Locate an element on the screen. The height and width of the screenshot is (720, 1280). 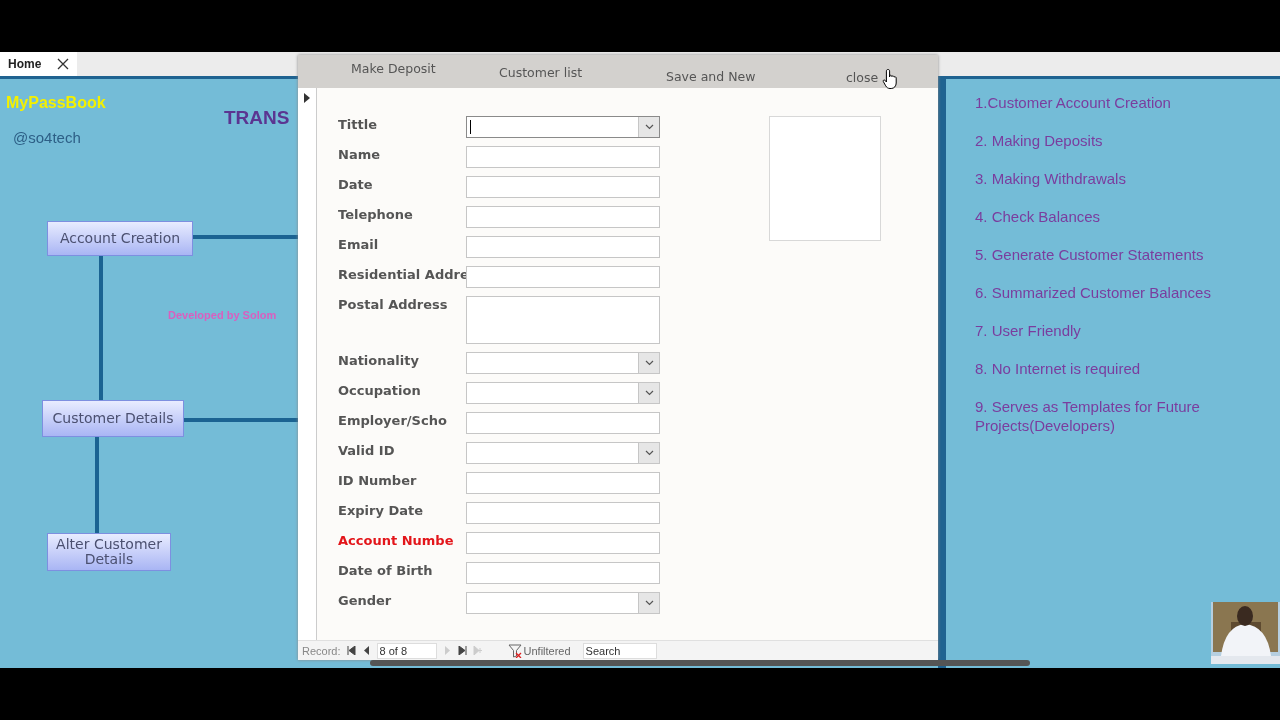
field-label: Date is located at coordinates (356, 184).